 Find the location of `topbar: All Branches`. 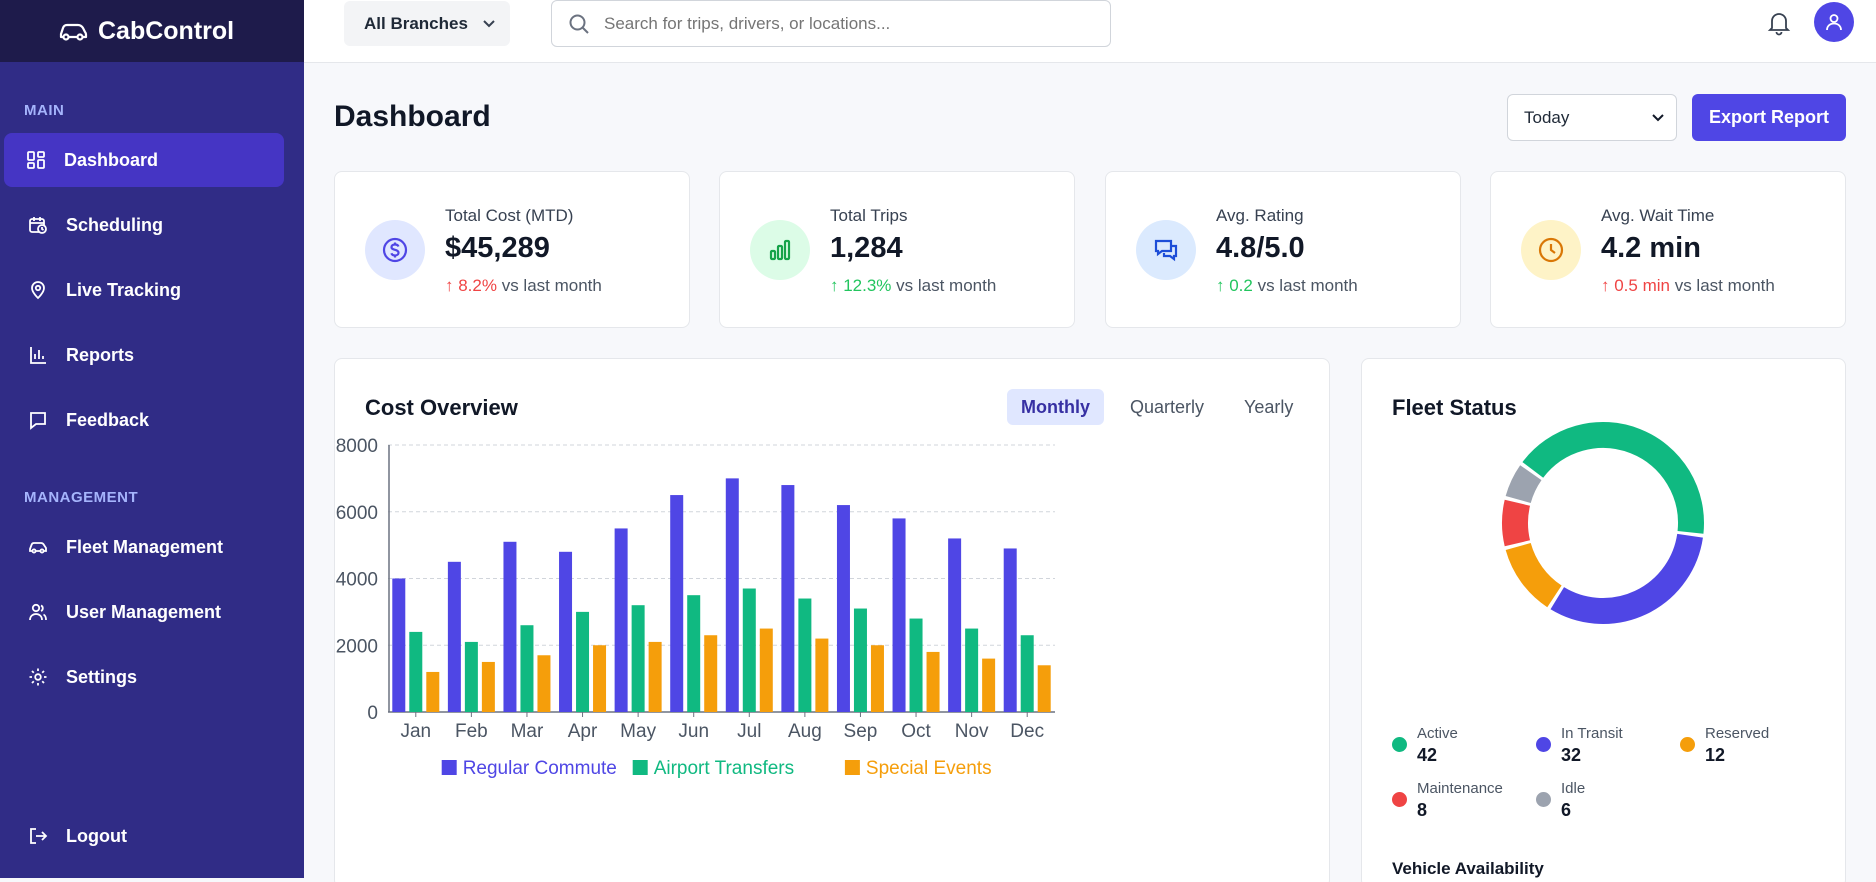

topbar: All Branches is located at coordinates (1090, 31).